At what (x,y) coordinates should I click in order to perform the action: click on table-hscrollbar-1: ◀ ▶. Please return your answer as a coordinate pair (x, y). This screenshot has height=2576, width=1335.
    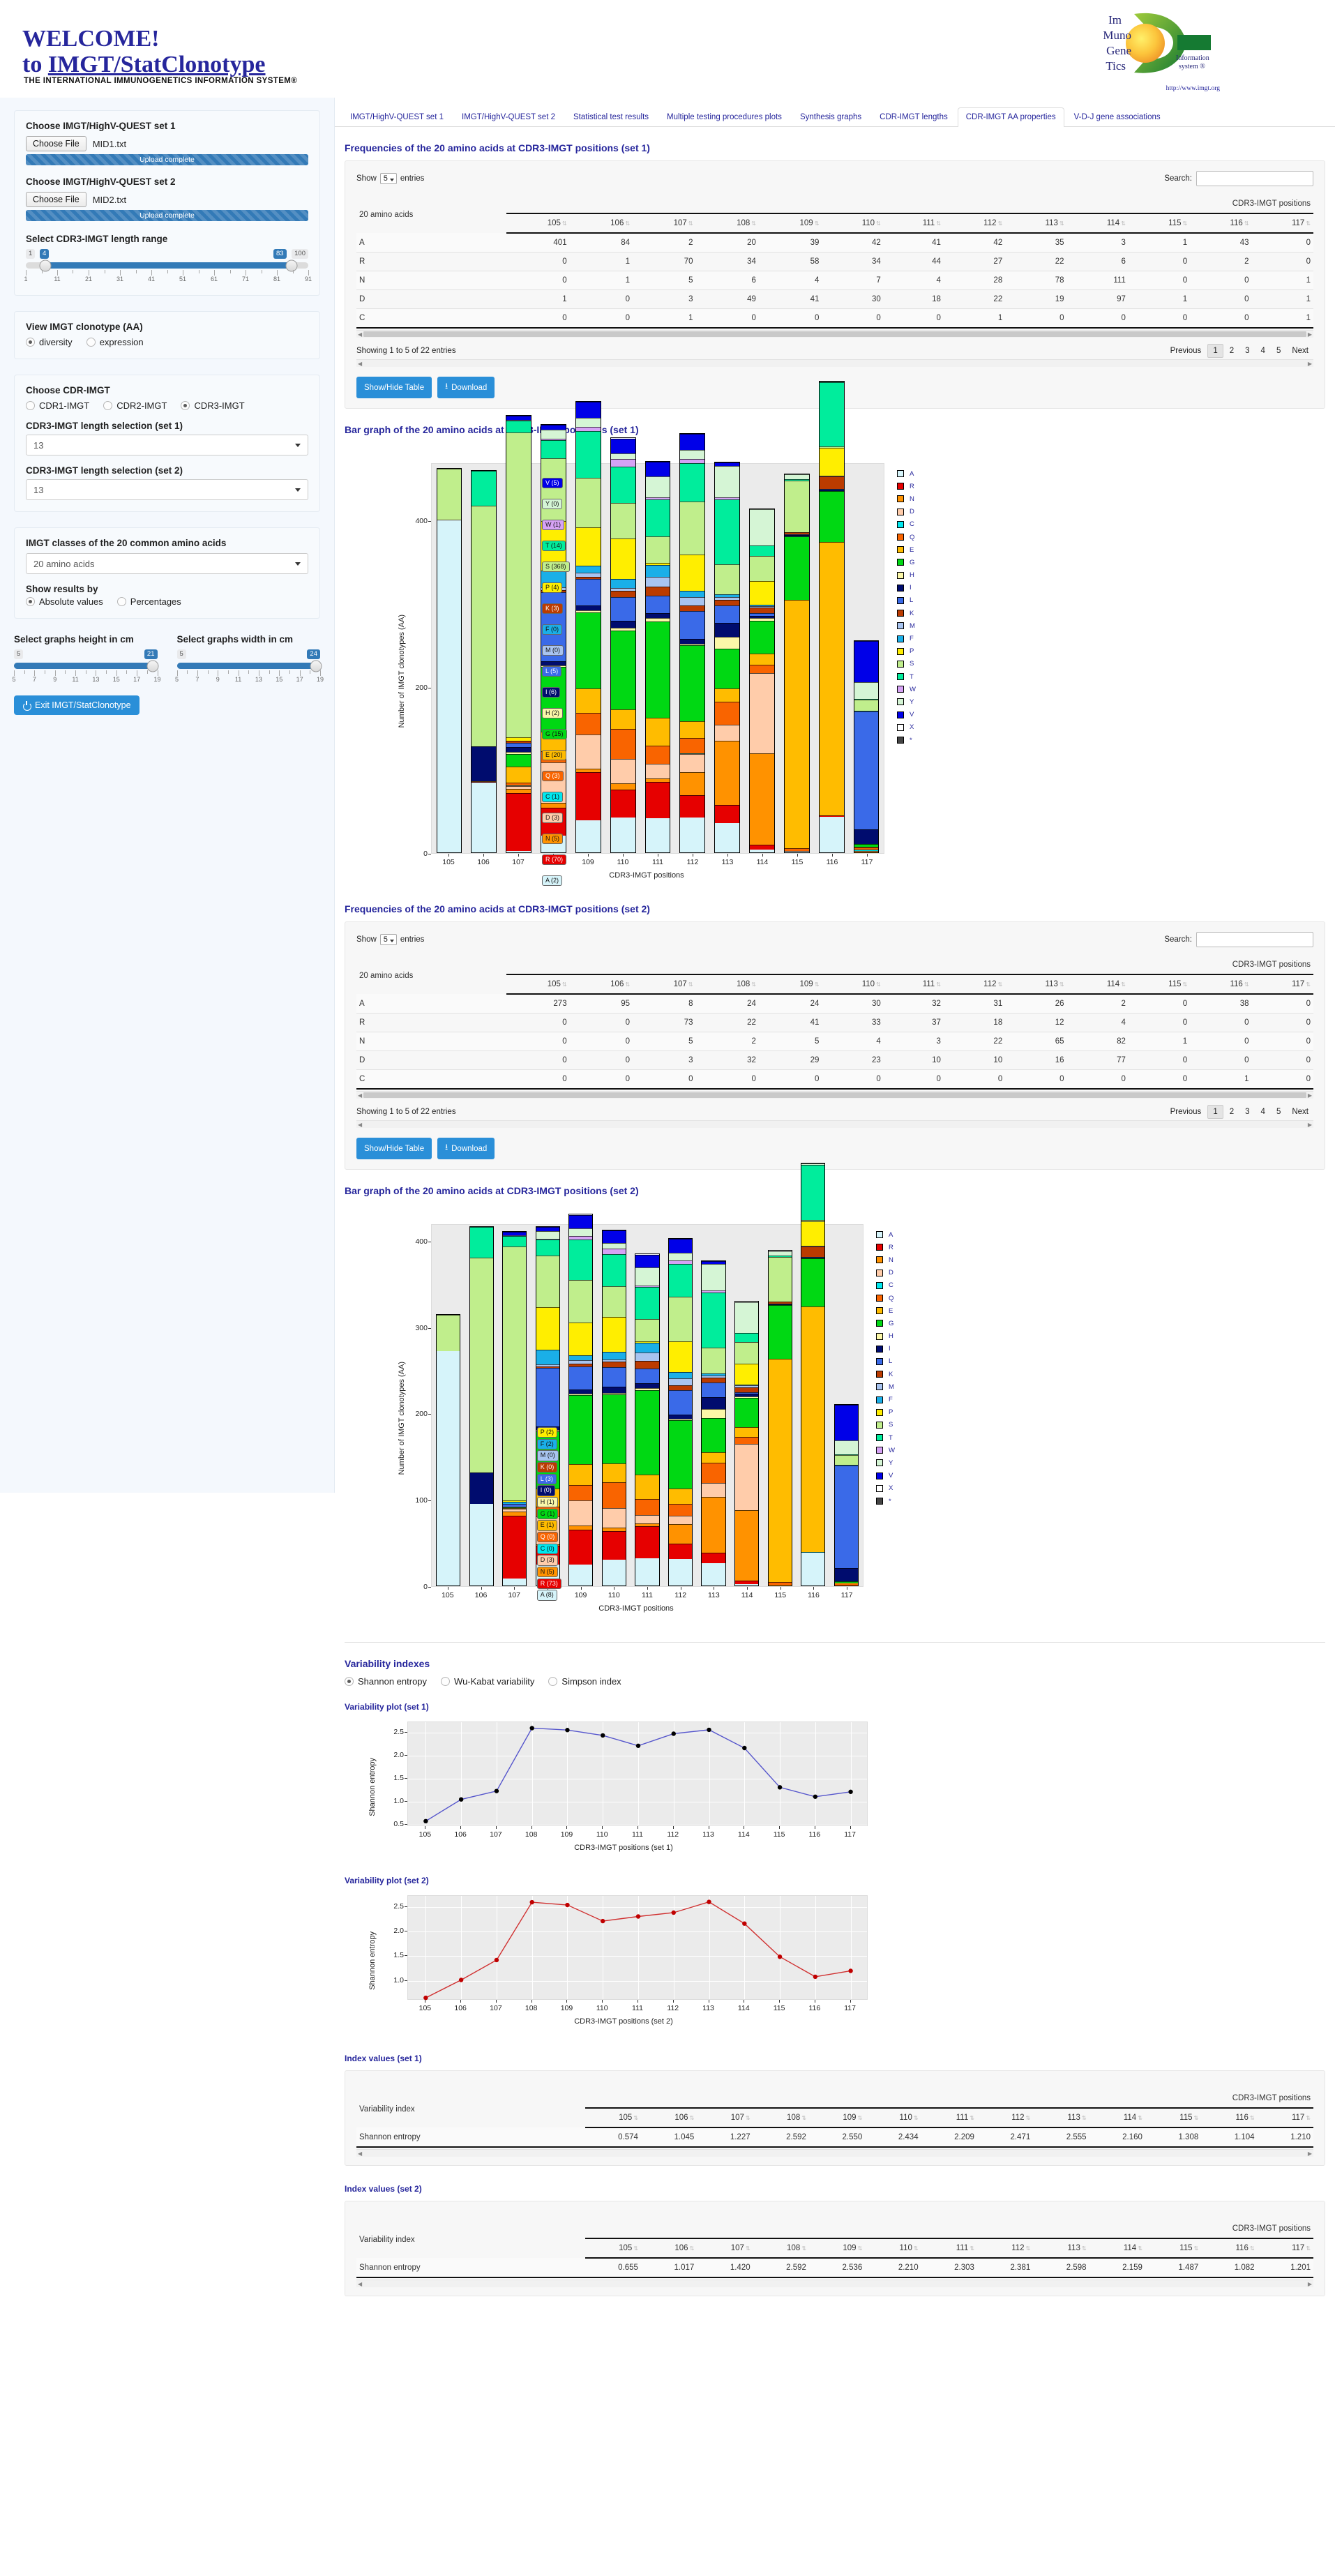
    Looking at the image, I should click on (834, 334).